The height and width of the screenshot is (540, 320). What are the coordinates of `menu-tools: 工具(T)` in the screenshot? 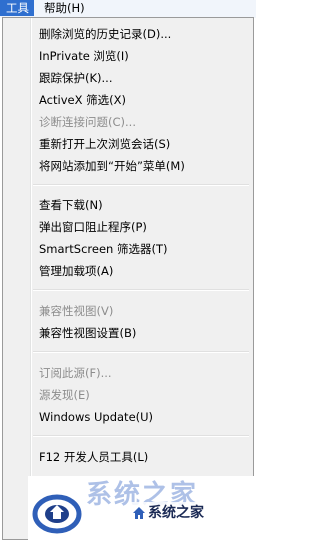 It's located at (17, 15).